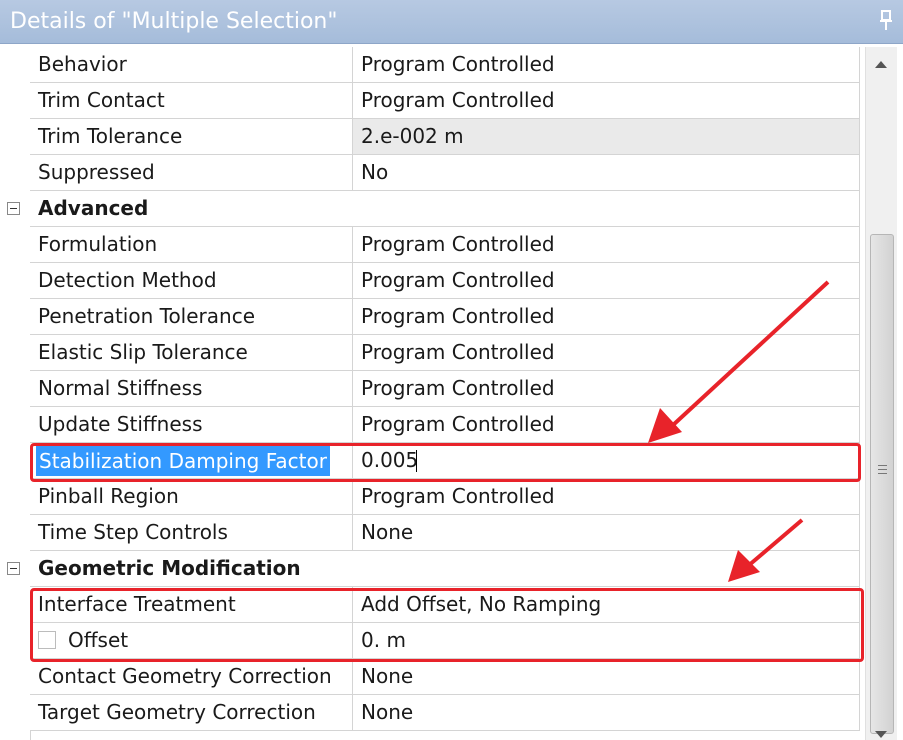 This screenshot has width=903, height=740. What do you see at coordinates (606, 137) in the screenshot?
I see `property-value-cell: 2.e-002 m` at bounding box center [606, 137].